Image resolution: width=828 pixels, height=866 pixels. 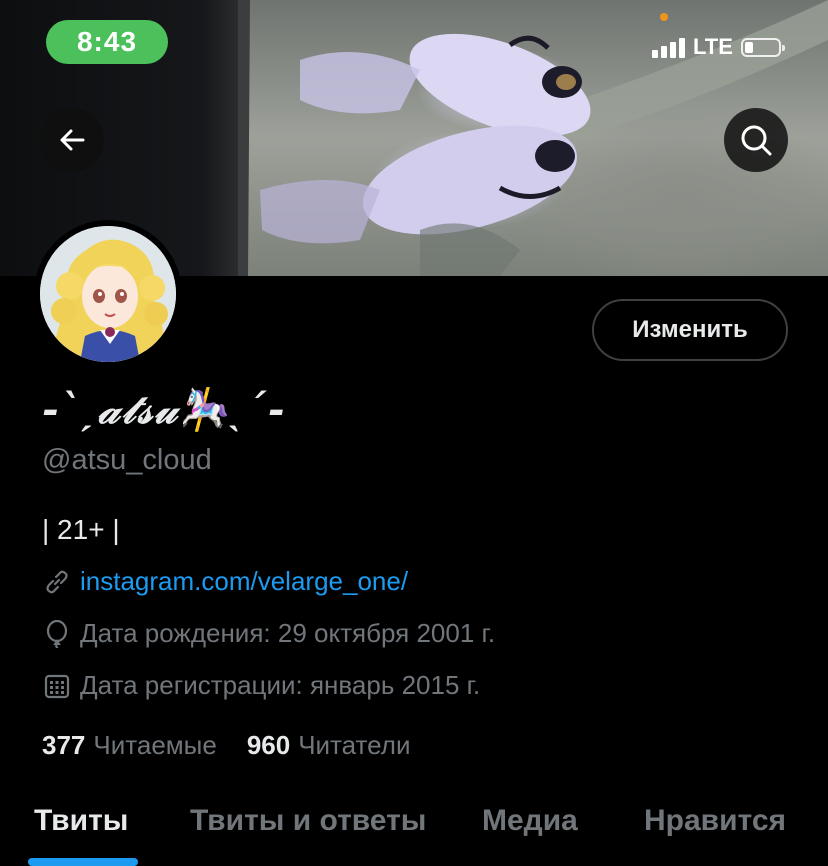 I want to click on tab-media: Медиа, so click(x=530, y=821).